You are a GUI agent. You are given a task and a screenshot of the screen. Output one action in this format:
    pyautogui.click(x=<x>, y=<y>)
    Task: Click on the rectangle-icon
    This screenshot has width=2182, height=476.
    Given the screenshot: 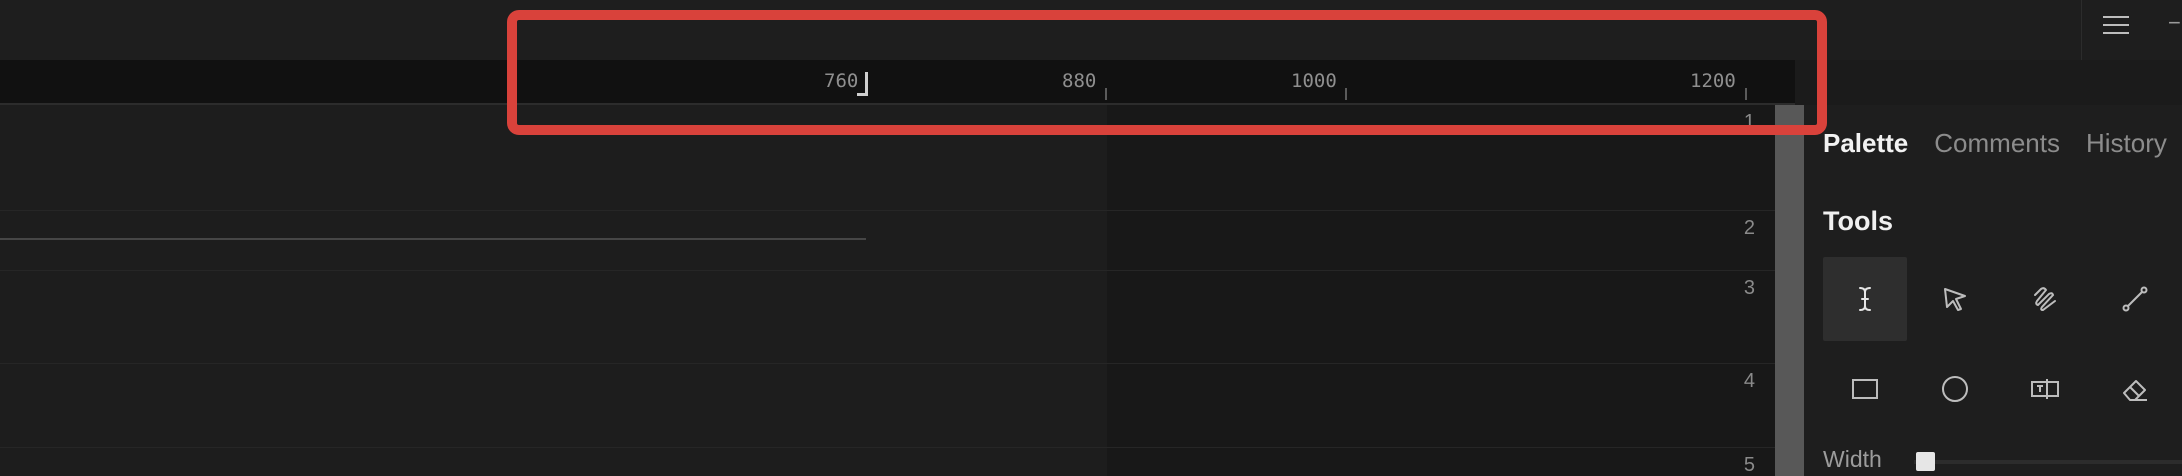 What is the action you would take?
    pyautogui.click(x=1865, y=389)
    